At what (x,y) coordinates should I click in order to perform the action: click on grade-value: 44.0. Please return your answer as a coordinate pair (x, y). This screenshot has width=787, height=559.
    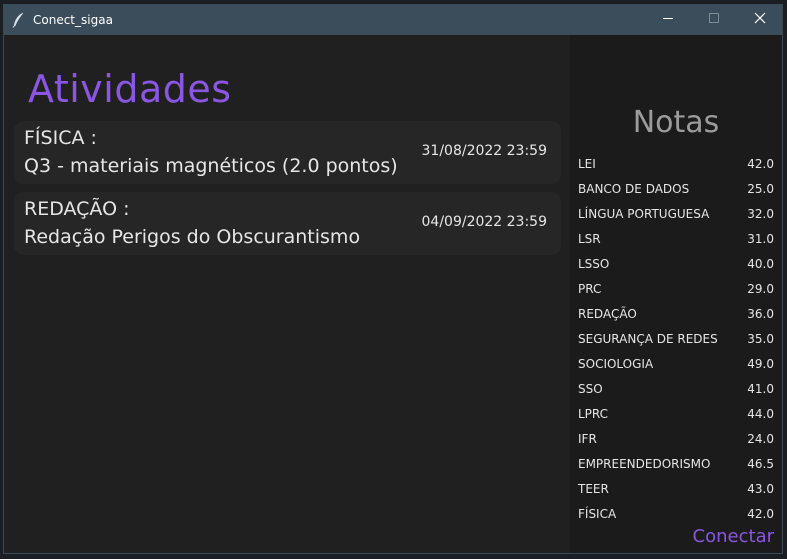
    Looking at the image, I should click on (760, 414).